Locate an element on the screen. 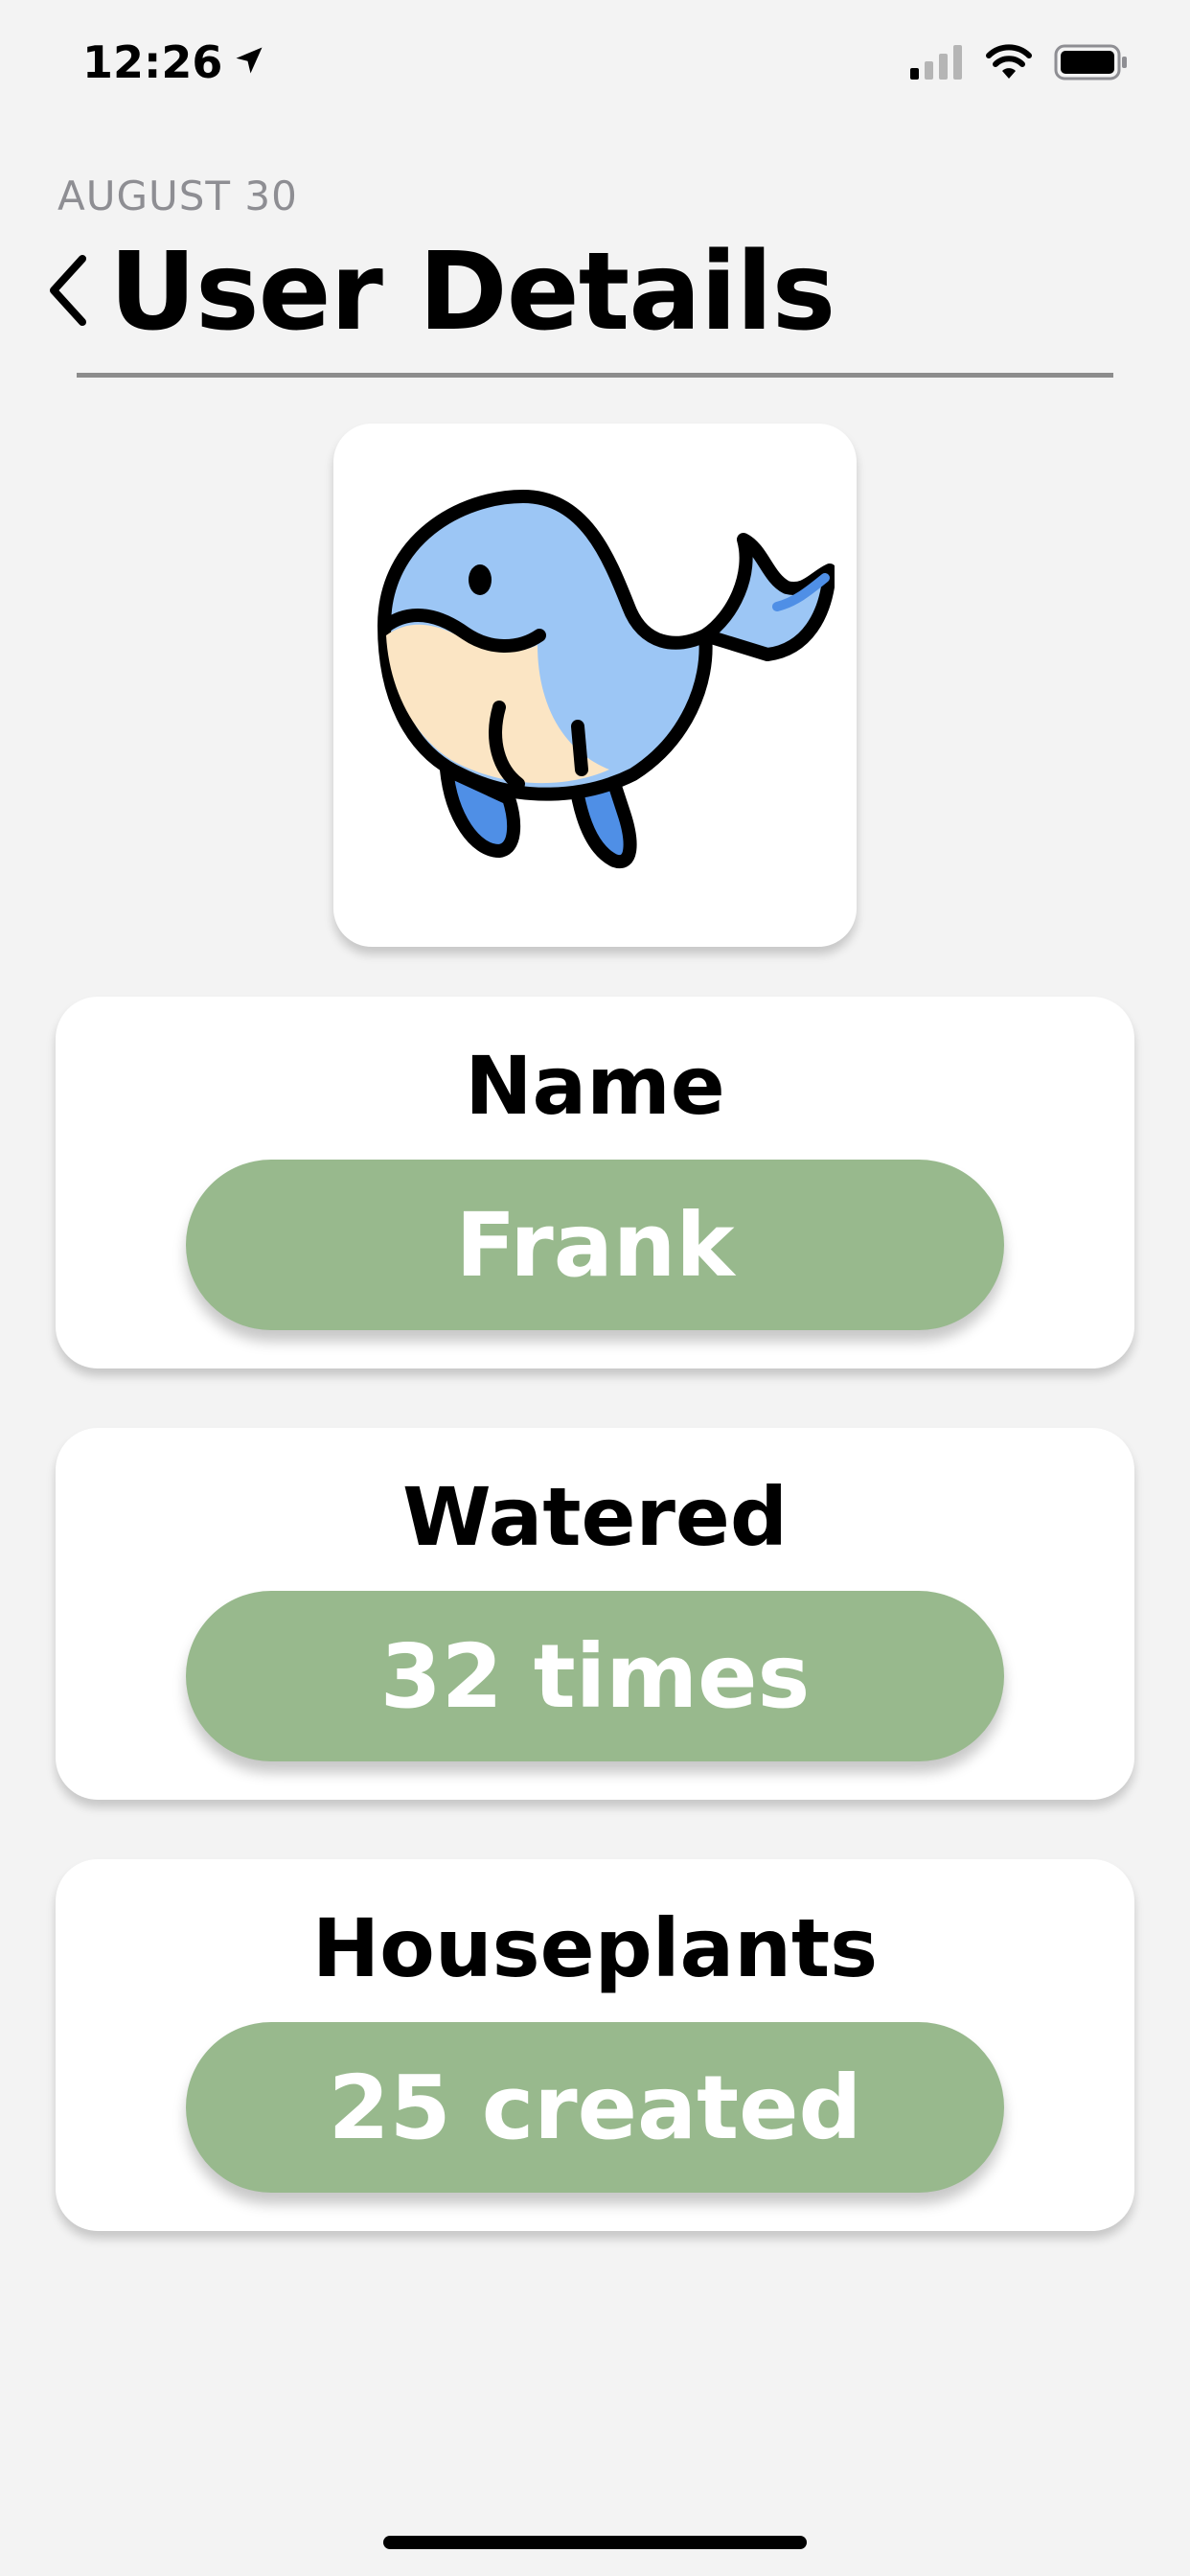  header: User Details is located at coordinates (437, 292).